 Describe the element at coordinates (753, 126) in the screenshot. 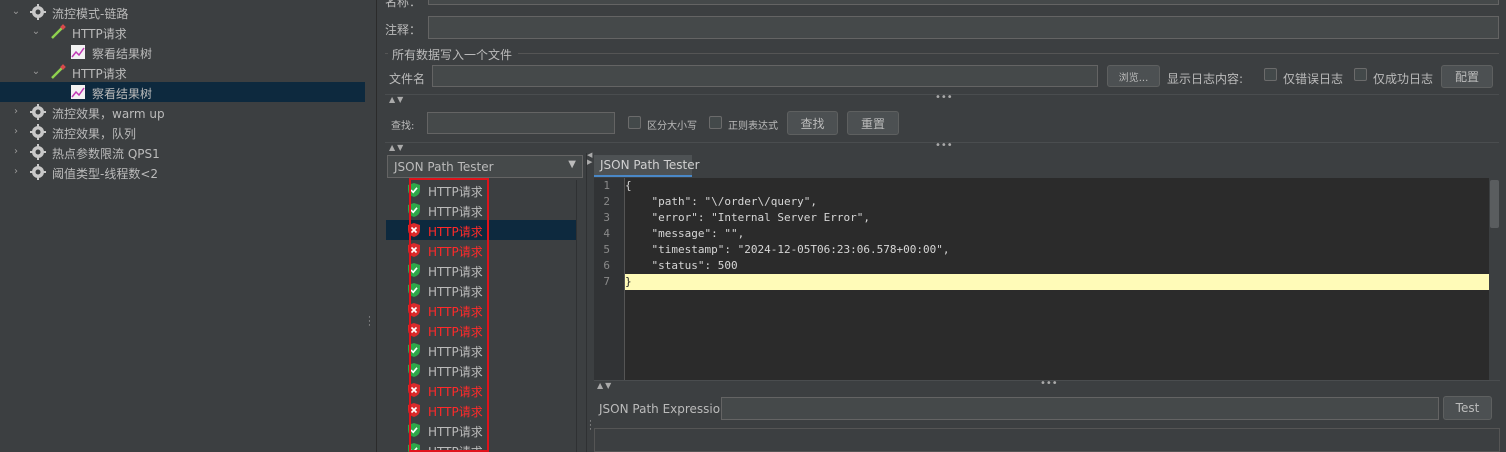

I see `regex-label: 正则表达式` at that location.